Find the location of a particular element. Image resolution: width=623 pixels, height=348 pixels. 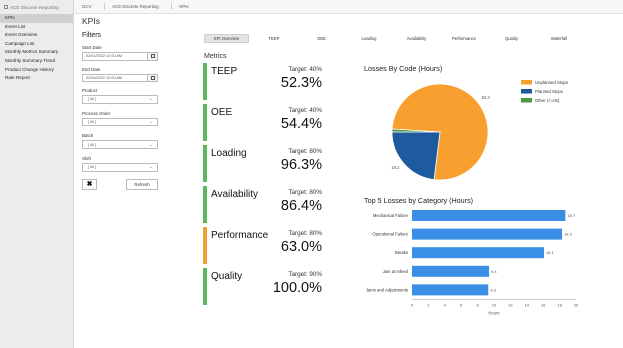

tab-loading: Loading is located at coordinates (369, 38).